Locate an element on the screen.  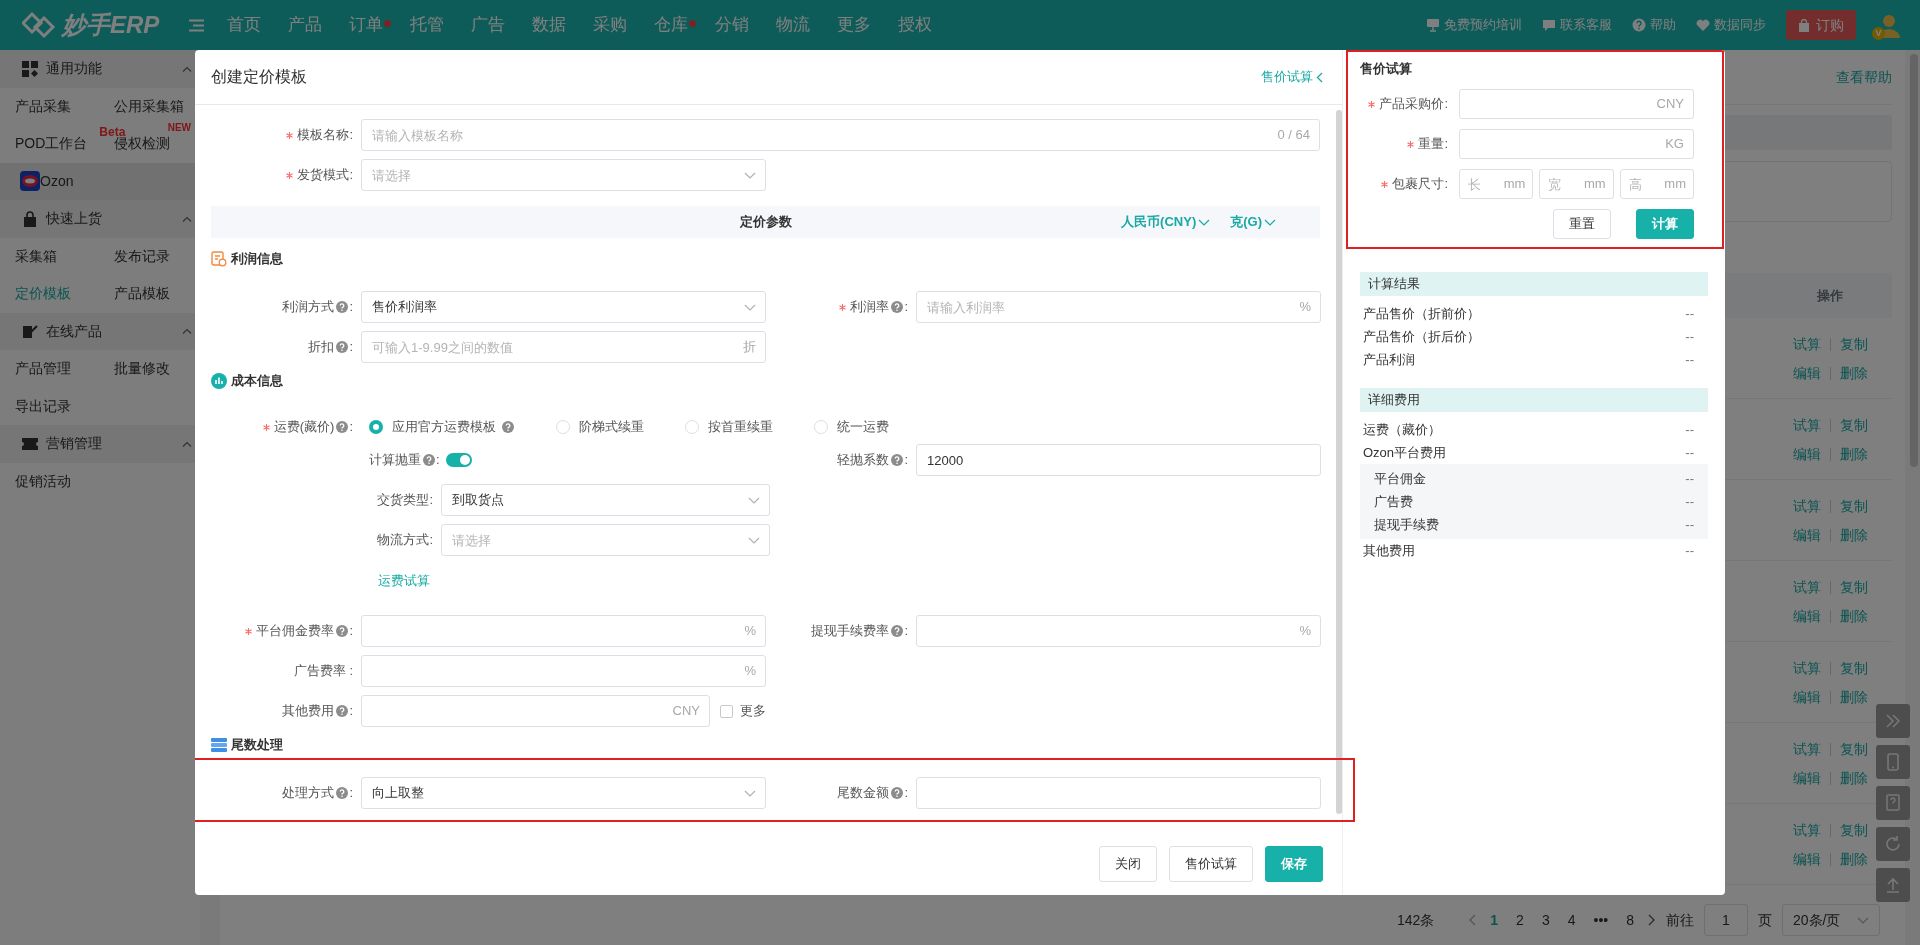
group-title: 营销管理 is located at coordinates (74, 444).